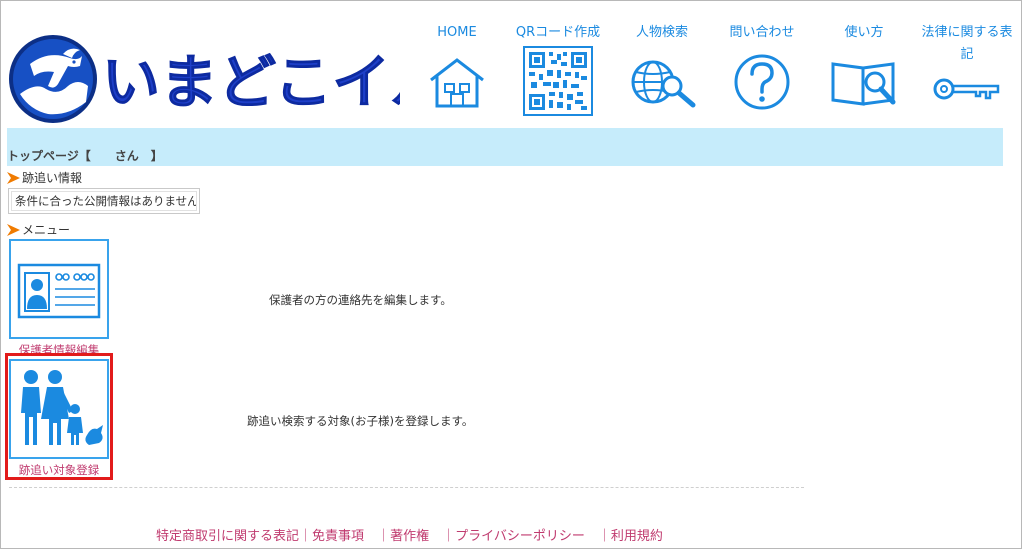 Image resolution: width=1022 pixels, height=549 pixels. I want to click on globe-search-icon, so click(662, 82).